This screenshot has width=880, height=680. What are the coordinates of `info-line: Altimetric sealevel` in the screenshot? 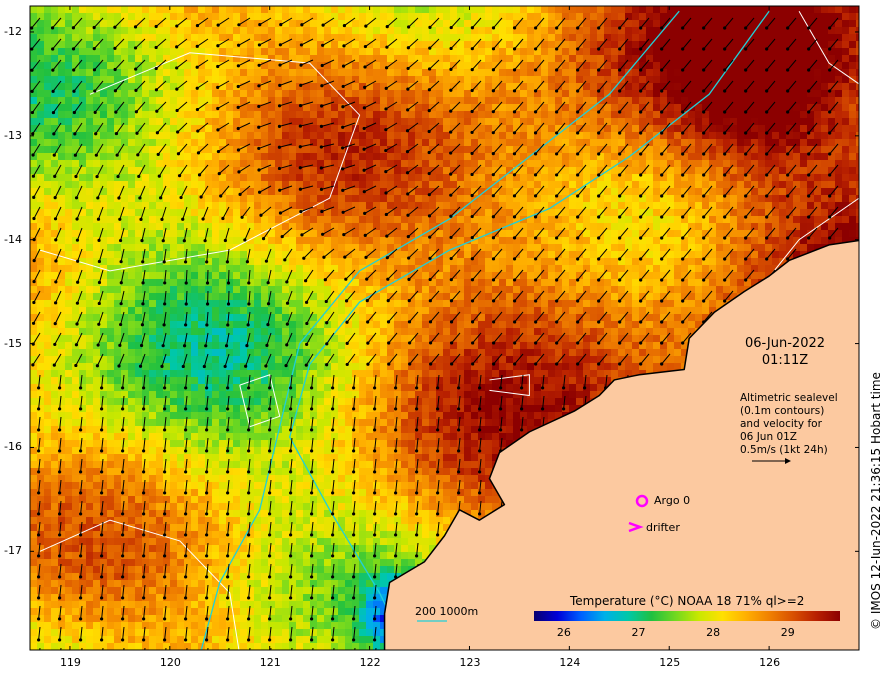 It's located at (789, 398).